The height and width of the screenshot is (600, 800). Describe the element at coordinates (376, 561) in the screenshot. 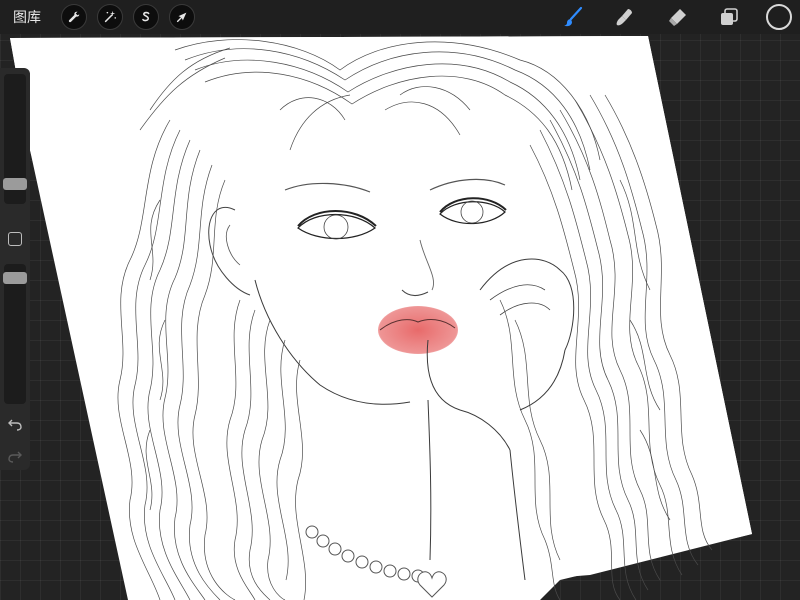

I see `necklace` at that location.